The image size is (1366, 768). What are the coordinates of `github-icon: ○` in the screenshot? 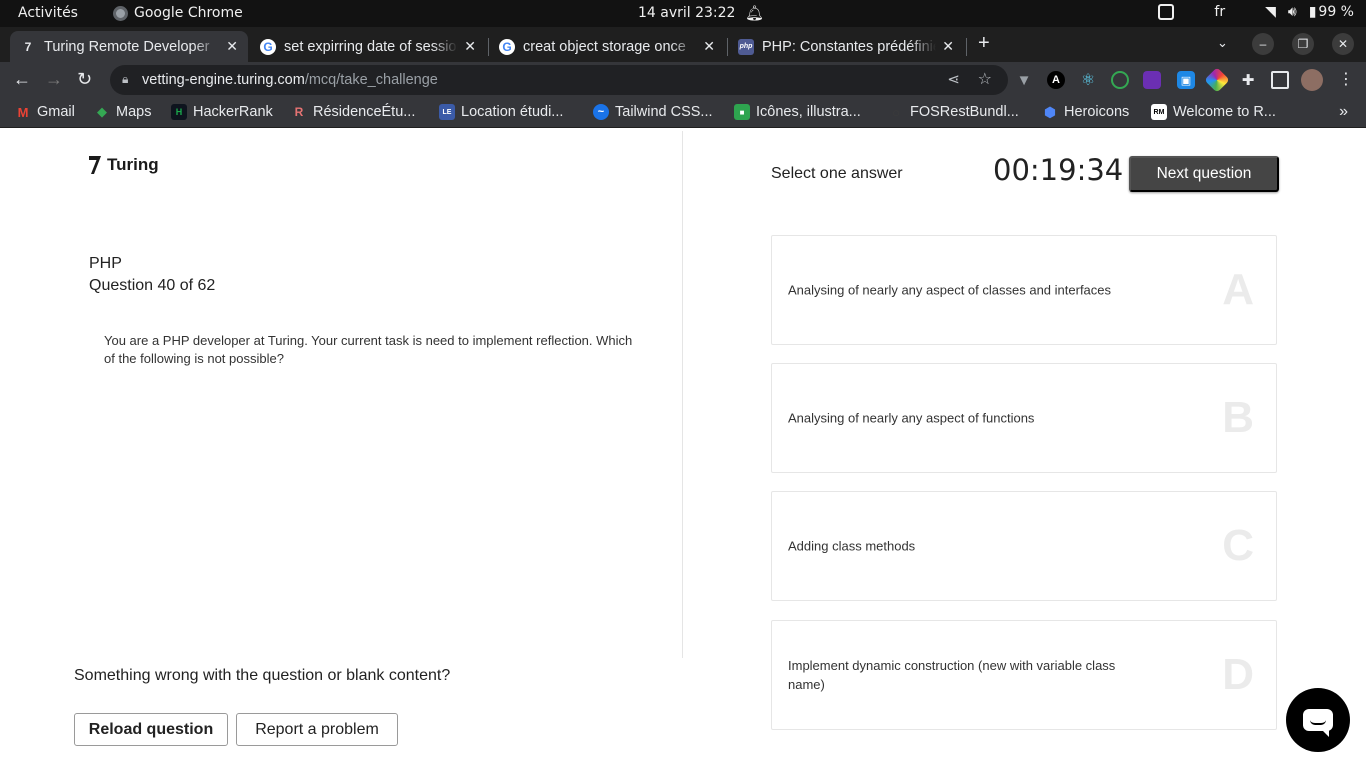 It's located at (896, 112).